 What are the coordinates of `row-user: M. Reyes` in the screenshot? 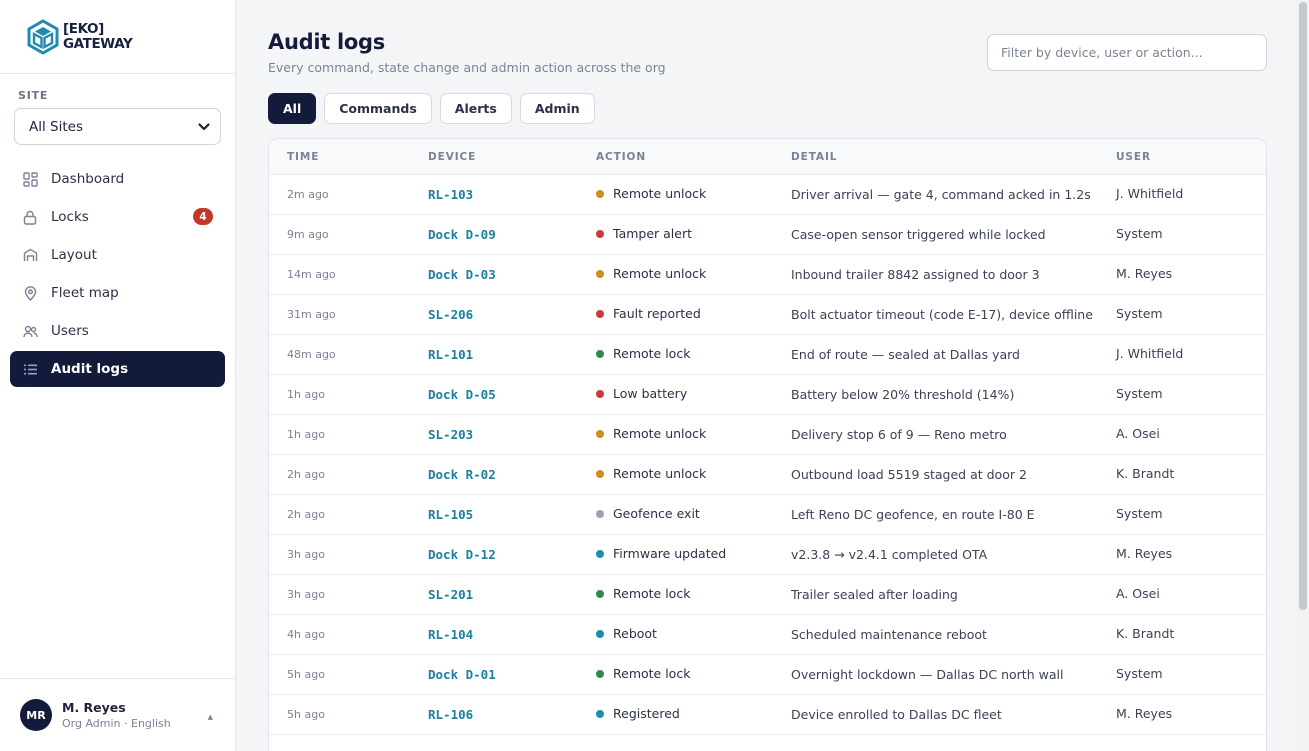 It's located at (1144, 273).